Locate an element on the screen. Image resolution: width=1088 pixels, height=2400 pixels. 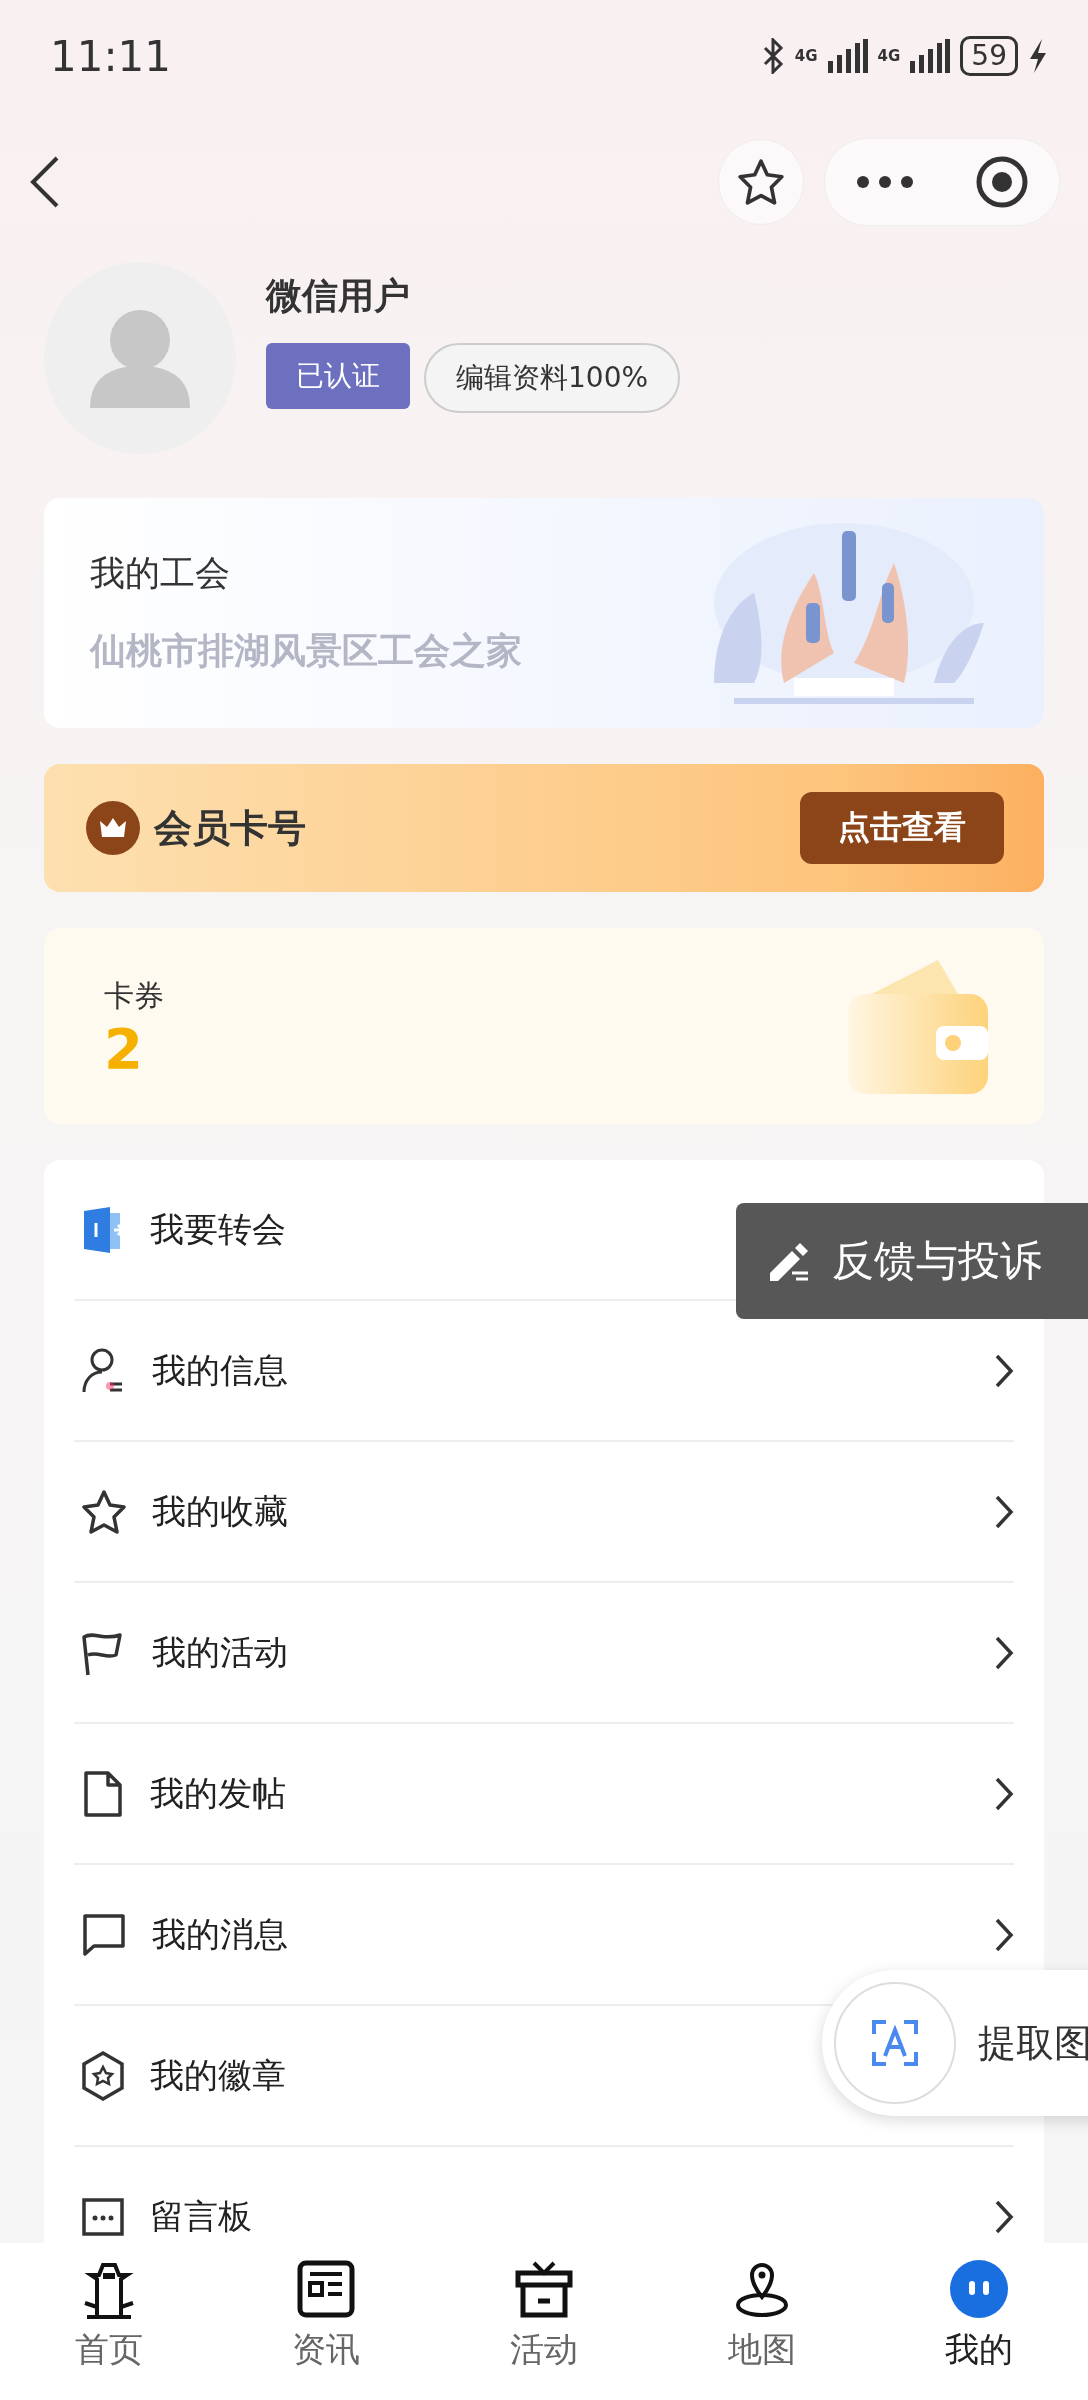
view-button: 点击查看 is located at coordinates (902, 828).